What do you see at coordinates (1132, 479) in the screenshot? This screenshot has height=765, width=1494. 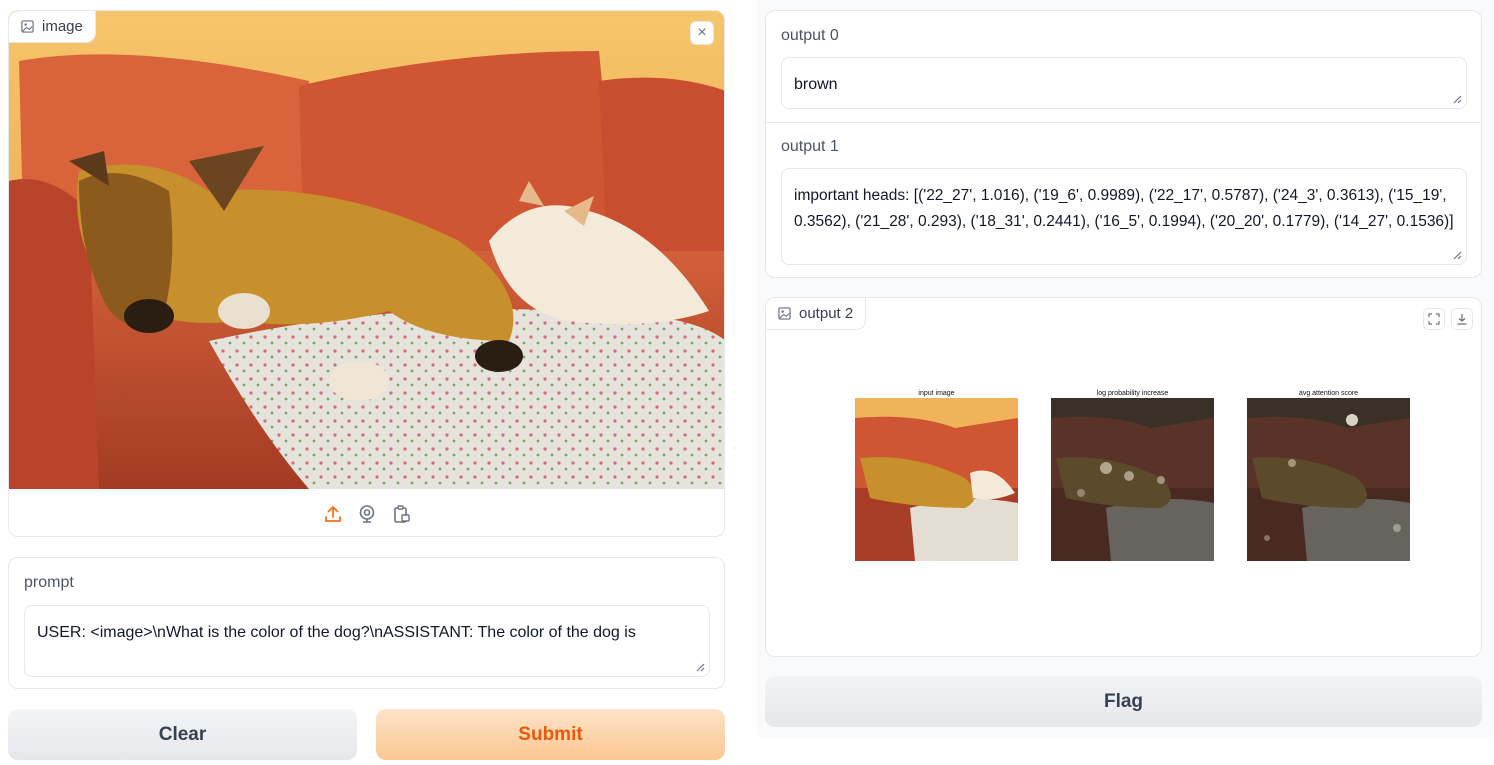 I see `figure-log-probability-increase` at bounding box center [1132, 479].